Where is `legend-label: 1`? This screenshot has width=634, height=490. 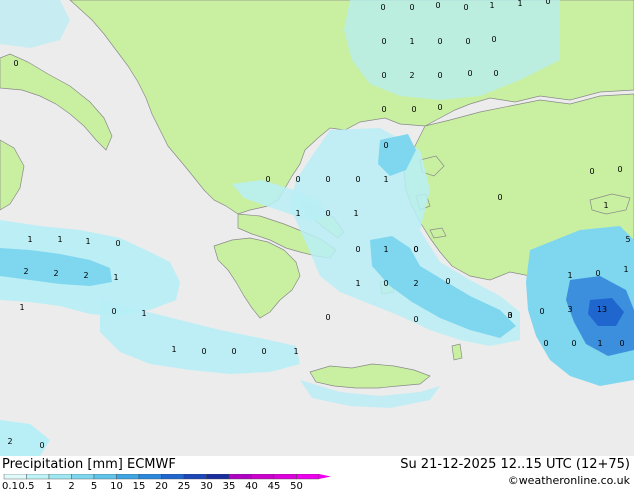 legend-label: 1 is located at coordinates (49, 485).